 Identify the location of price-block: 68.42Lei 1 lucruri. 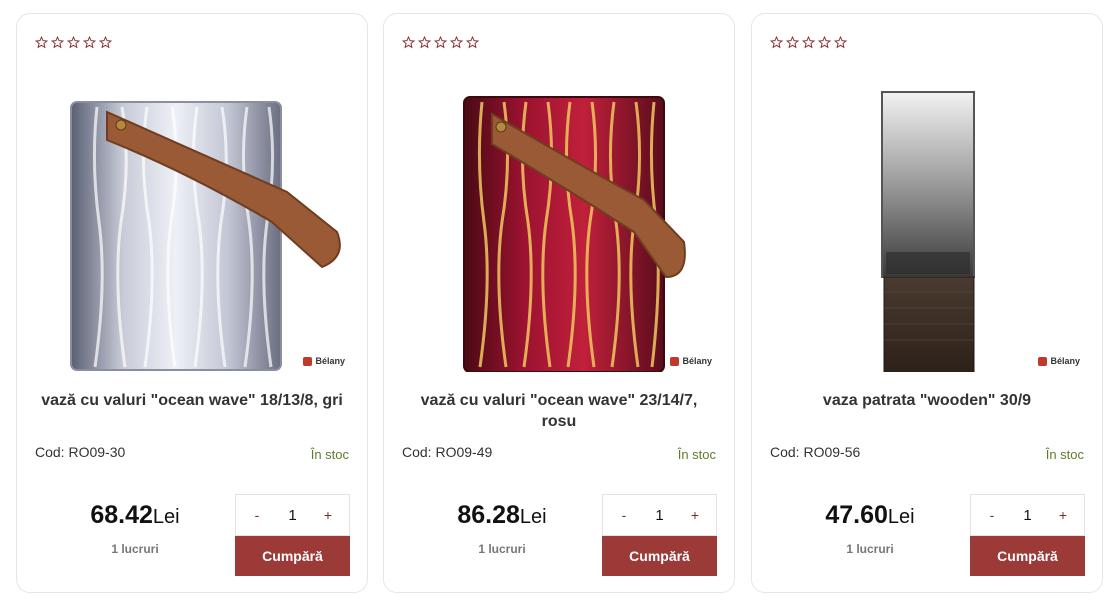
(135, 528).